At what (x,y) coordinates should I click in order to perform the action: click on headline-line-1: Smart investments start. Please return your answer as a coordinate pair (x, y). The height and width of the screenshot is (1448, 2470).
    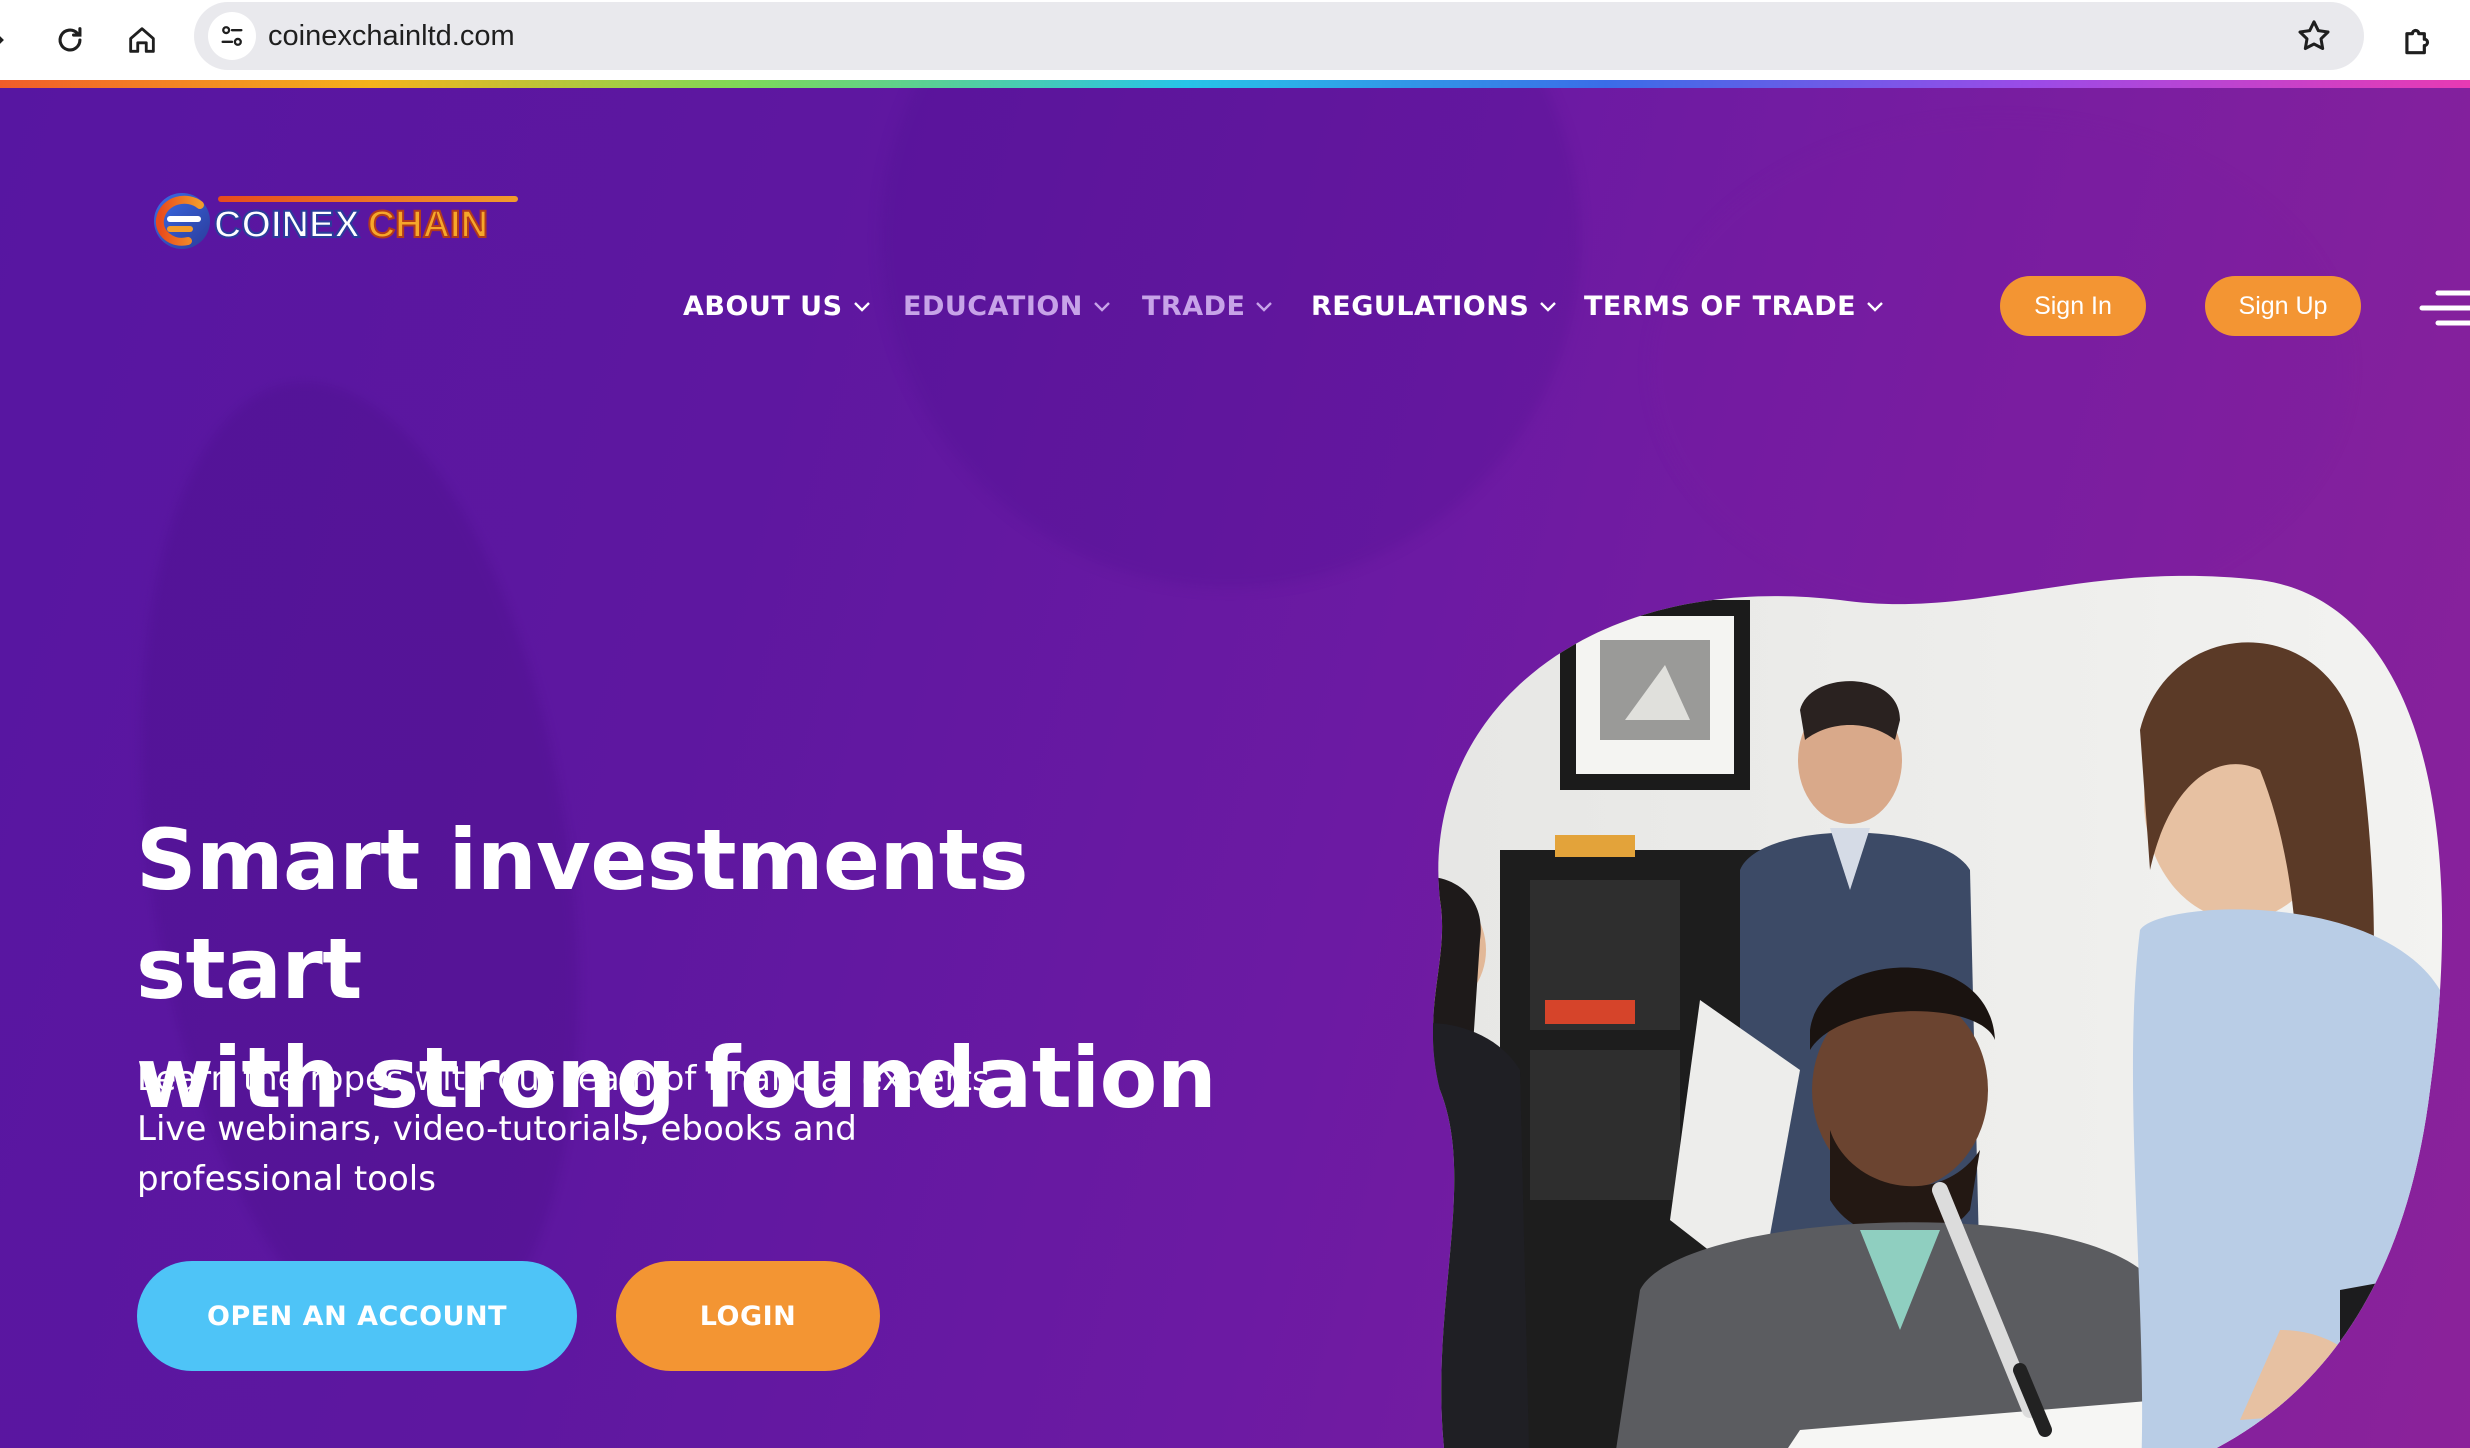
    Looking at the image, I should click on (582, 914).